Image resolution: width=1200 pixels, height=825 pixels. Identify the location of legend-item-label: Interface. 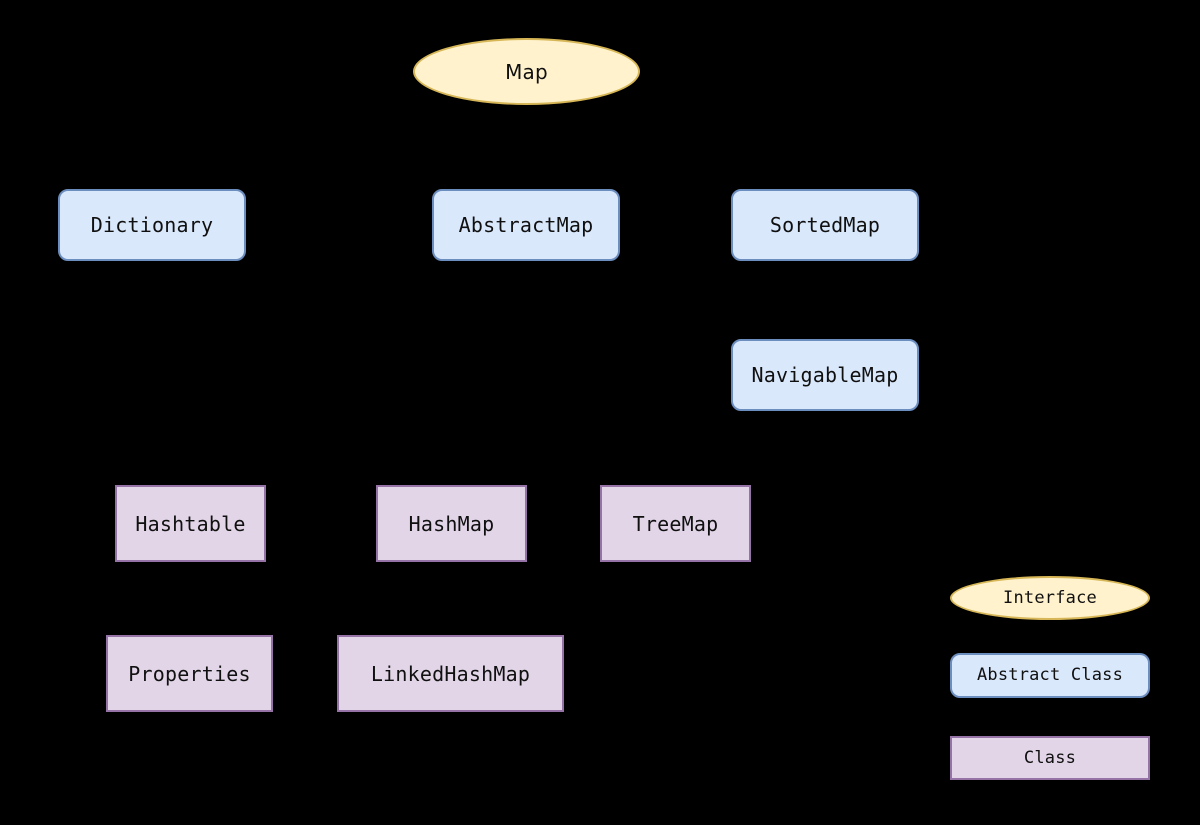
(1050, 597).